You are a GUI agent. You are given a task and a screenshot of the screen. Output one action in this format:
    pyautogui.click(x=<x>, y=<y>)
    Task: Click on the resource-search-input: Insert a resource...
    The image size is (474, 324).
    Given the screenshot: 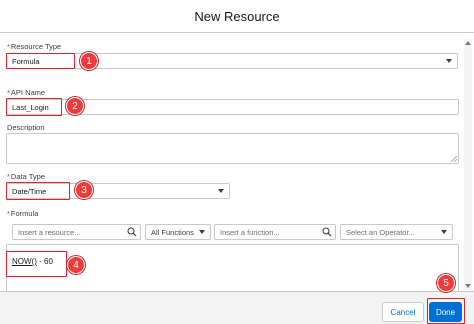 What is the action you would take?
    pyautogui.click(x=76, y=232)
    